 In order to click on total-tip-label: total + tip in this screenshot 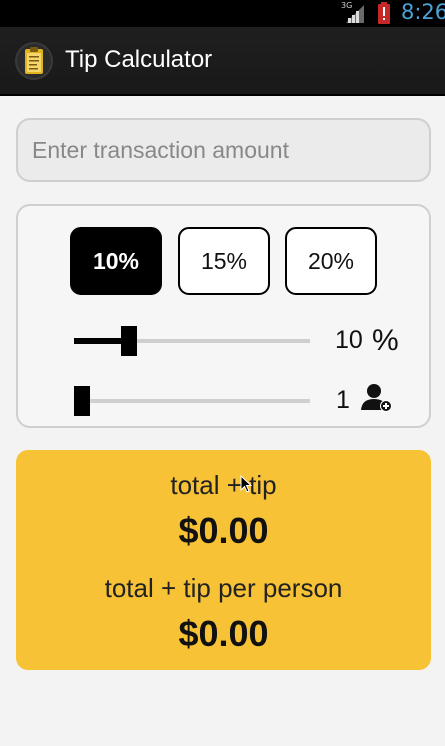, I will do `click(223, 485)`.